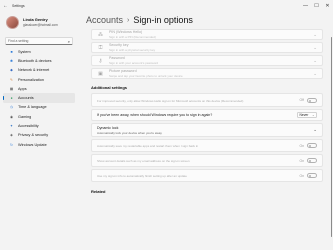  What do you see at coordinates (123, 71) in the screenshot?
I see `picture-password-title: Picture password` at bounding box center [123, 71].